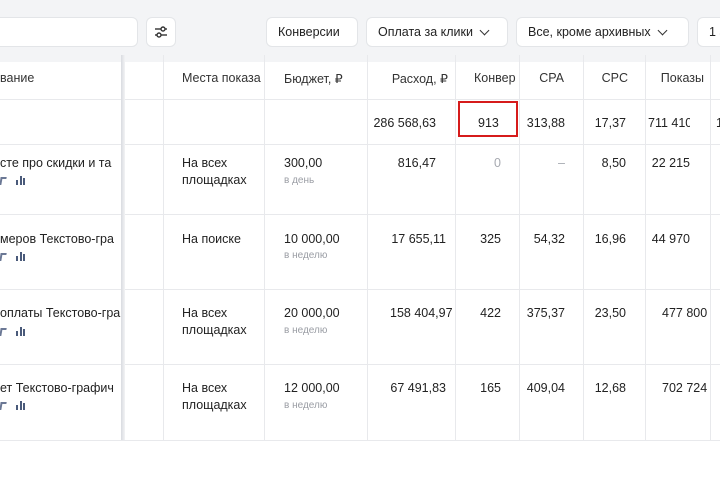  I want to click on sliders-icon, so click(161, 32).